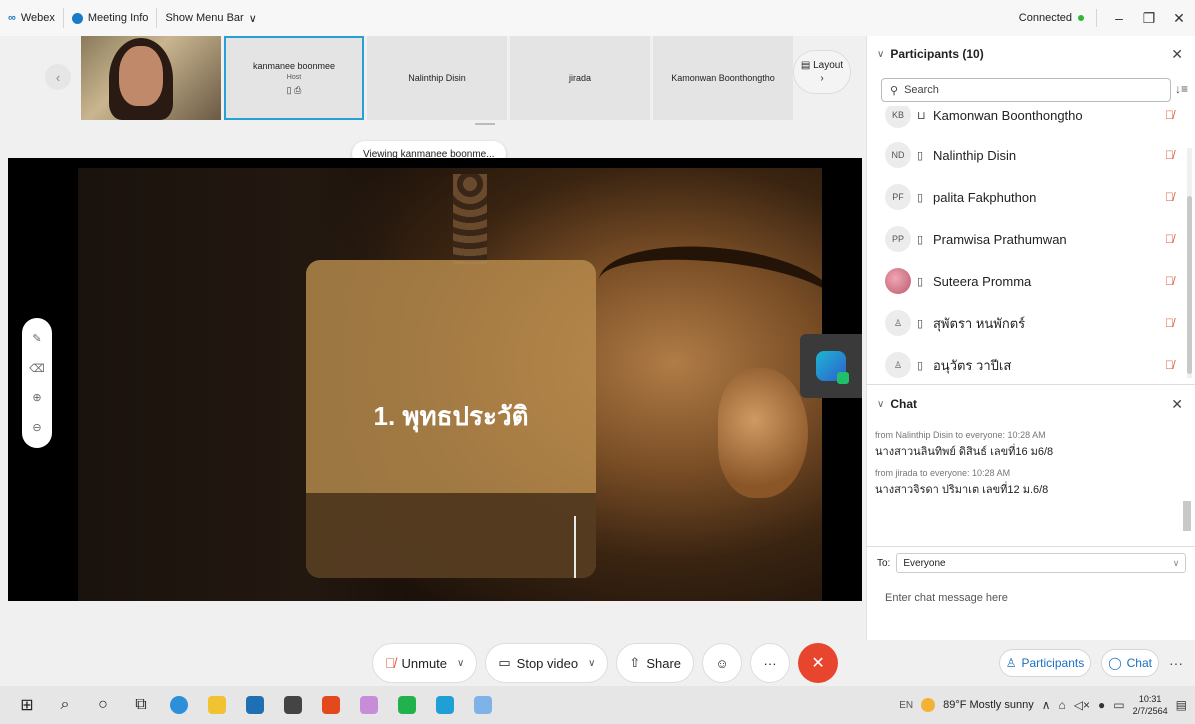 This screenshot has width=1195, height=724. What do you see at coordinates (58, 77) in the screenshot?
I see `thumbnail-prev-button: ‹` at bounding box center [58, 77].